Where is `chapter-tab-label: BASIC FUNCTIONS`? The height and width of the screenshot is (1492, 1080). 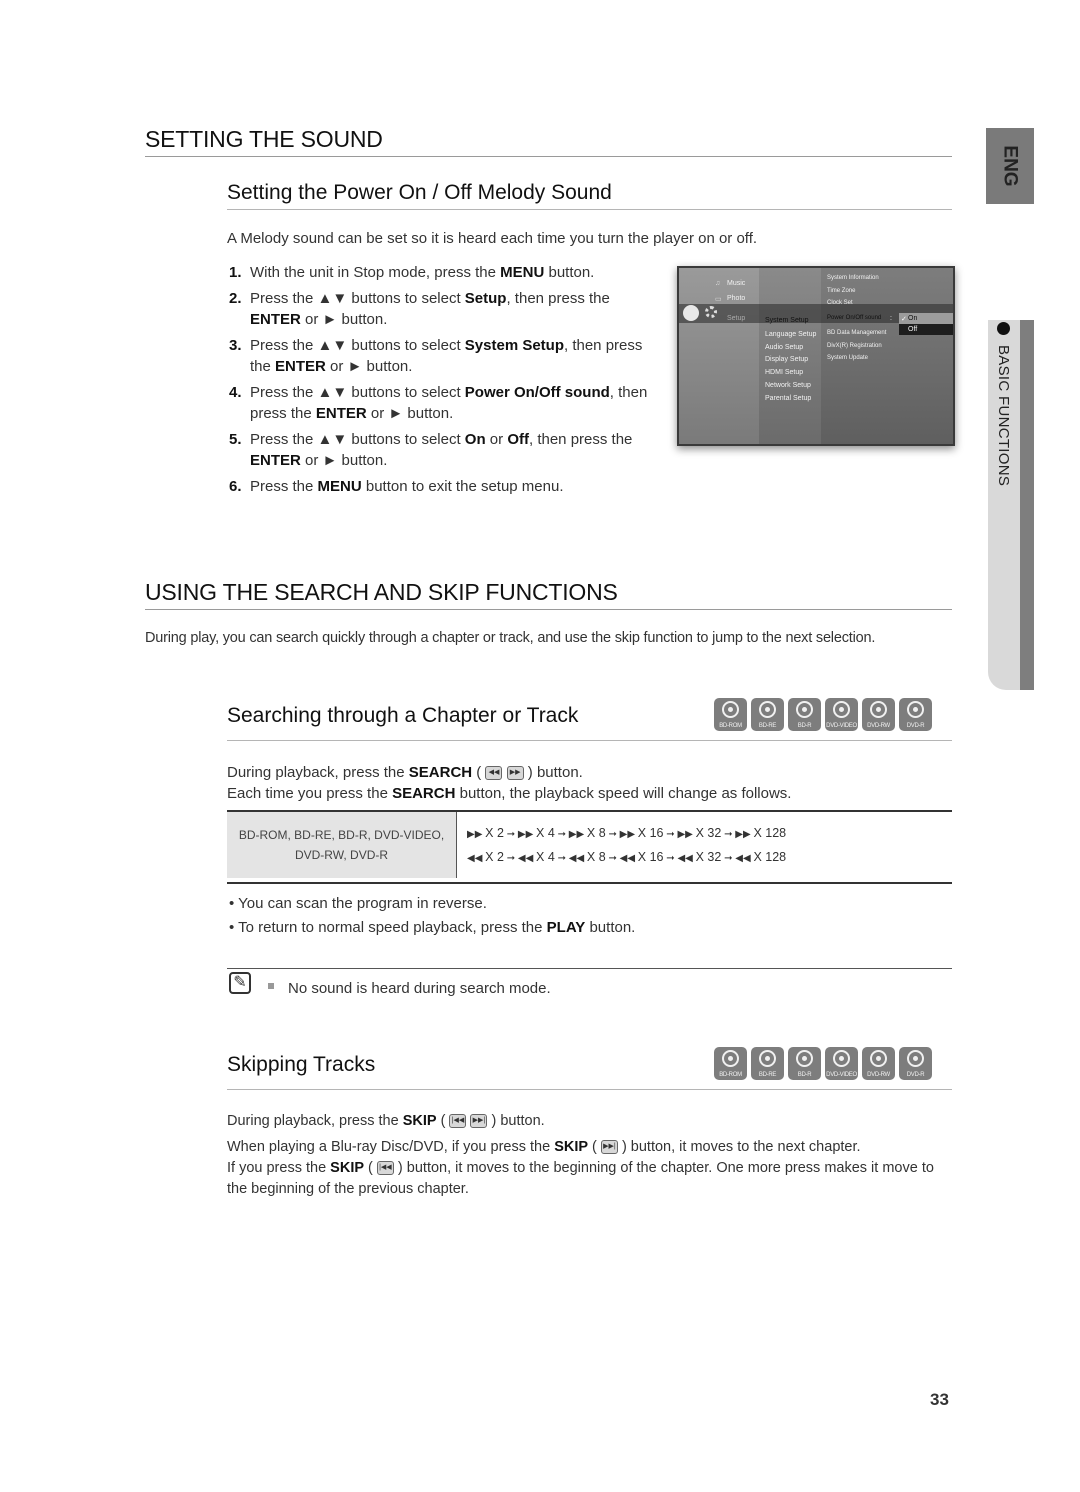
chapter-tab-label: BASIC FUNCTIONS is located at coordinates (1003, 416).